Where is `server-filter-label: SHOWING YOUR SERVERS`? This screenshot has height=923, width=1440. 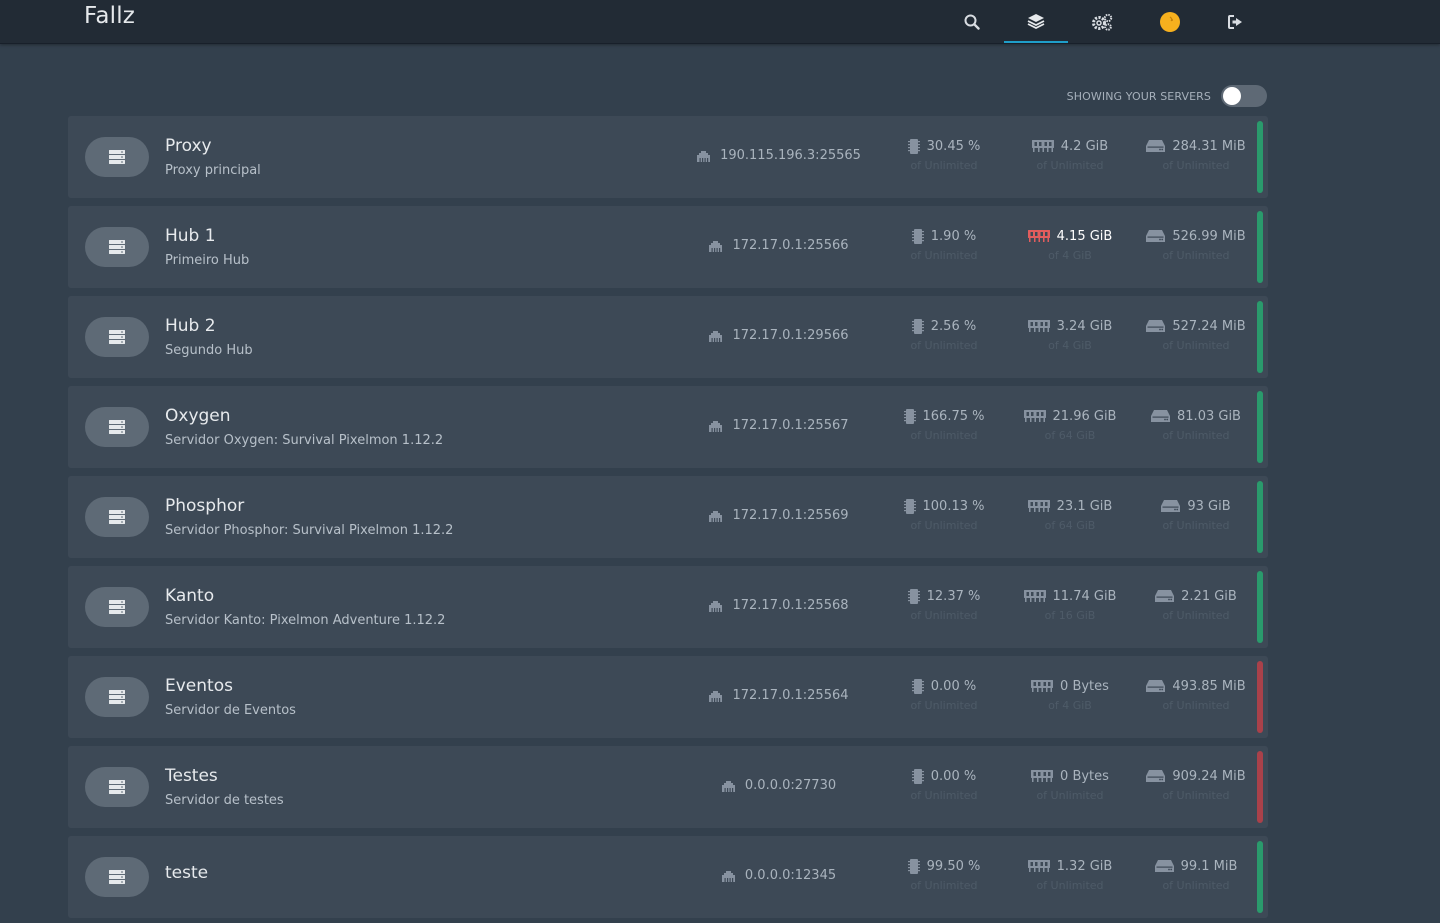 server-filter-label: SHOWING YOUR SERVERS is located at coordinates (1138, 96).